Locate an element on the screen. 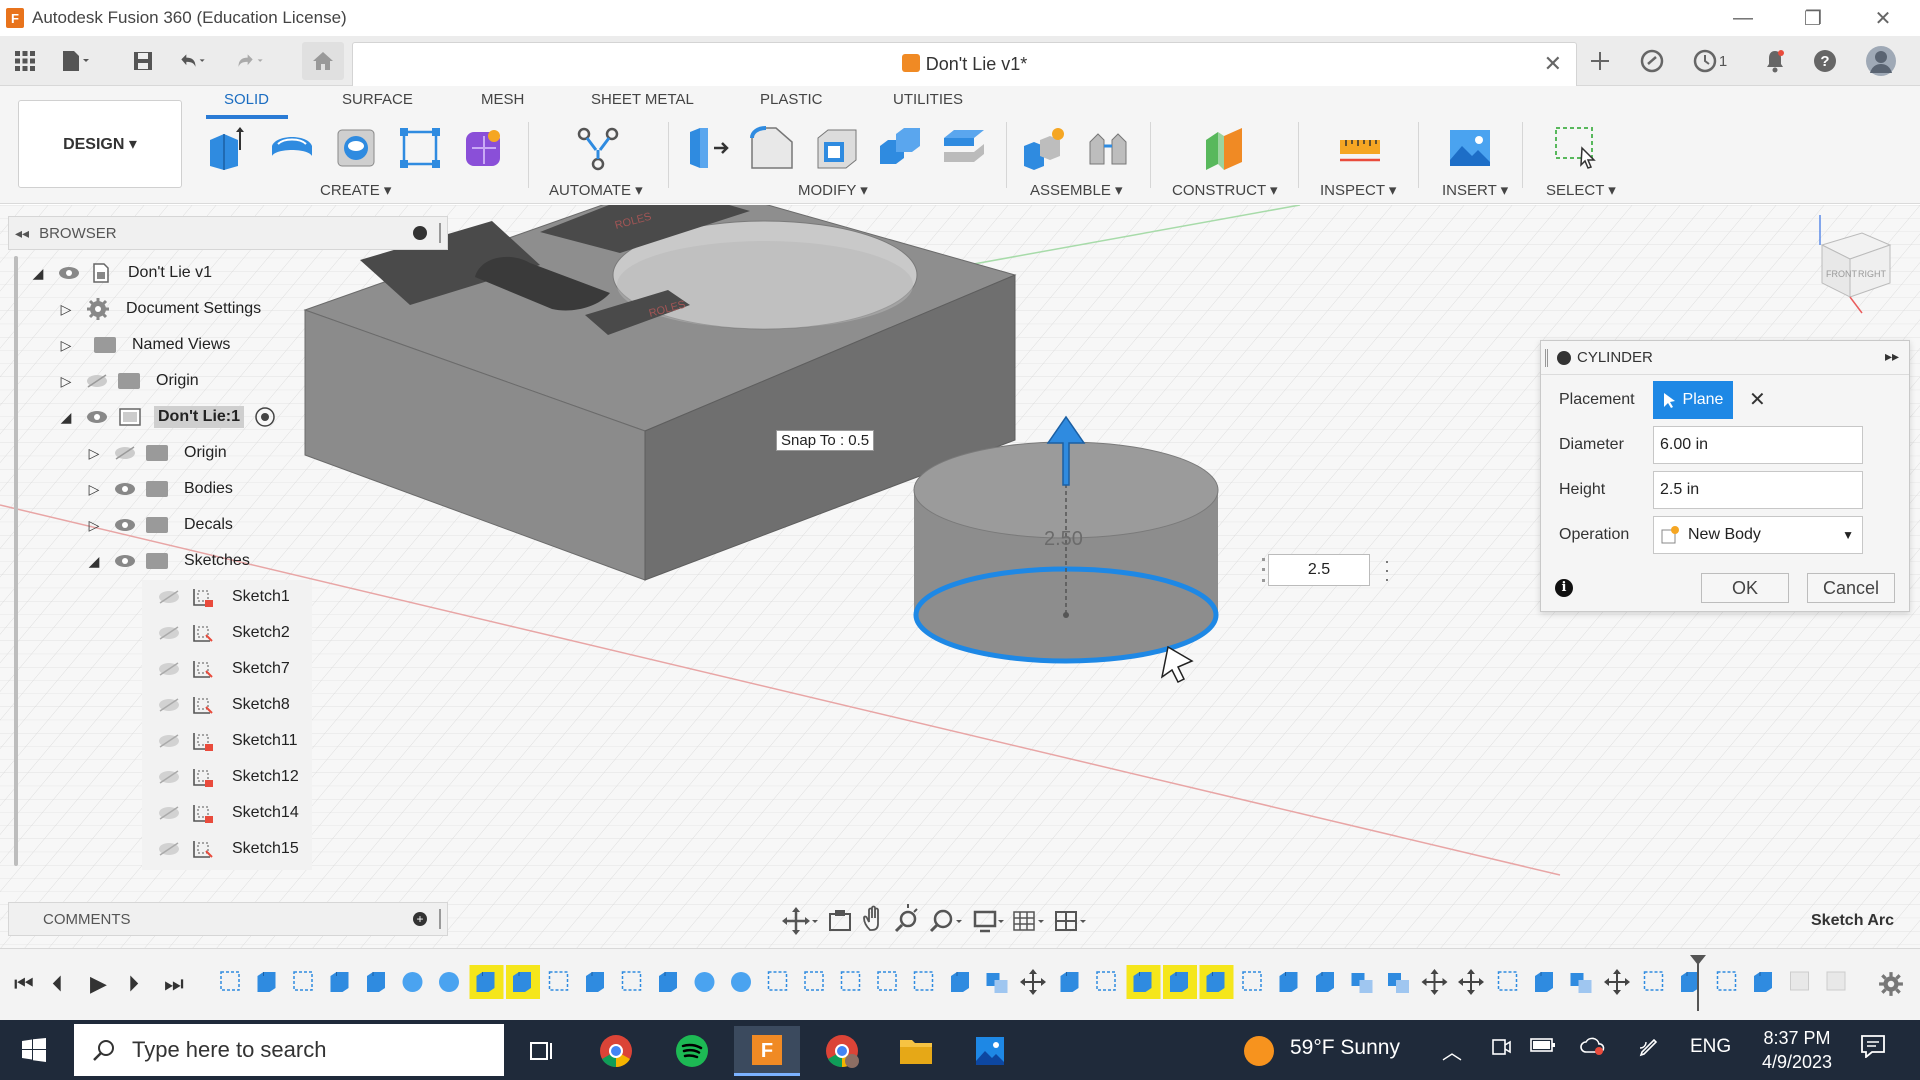 This screenshot has width=1920, height=1080. operation-select: New Body ▼ is located at coordinates (1758, 535).